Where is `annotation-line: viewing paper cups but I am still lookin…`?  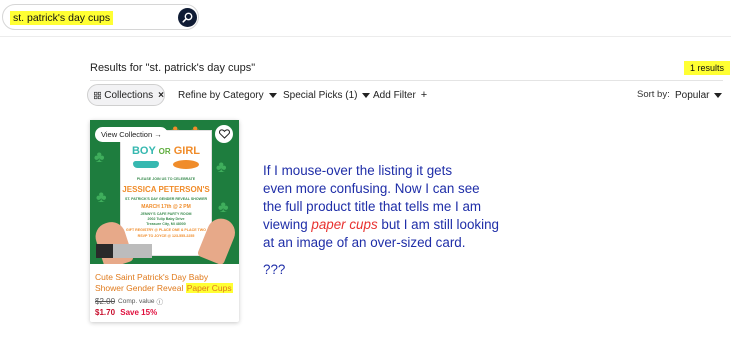
annotation-line: viewing paper cups but I am still lookin… is located at coordinates (398, 225).